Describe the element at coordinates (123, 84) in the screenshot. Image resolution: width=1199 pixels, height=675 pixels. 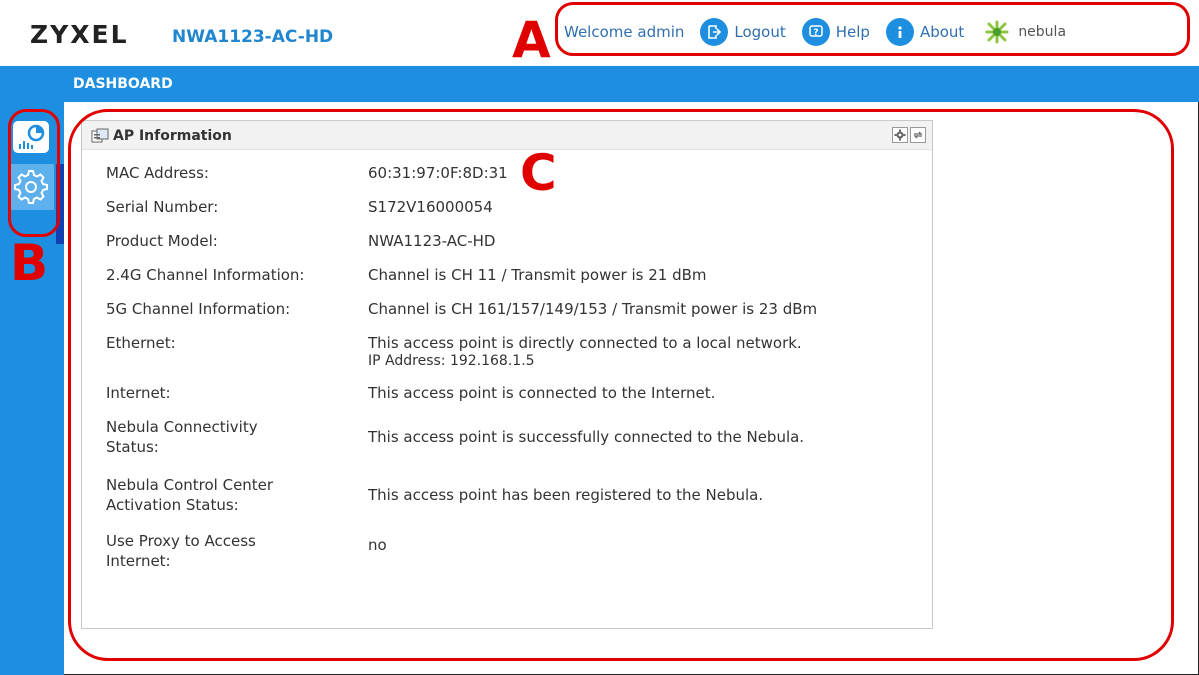
I see `page-title: DASHBOARD` at that location.